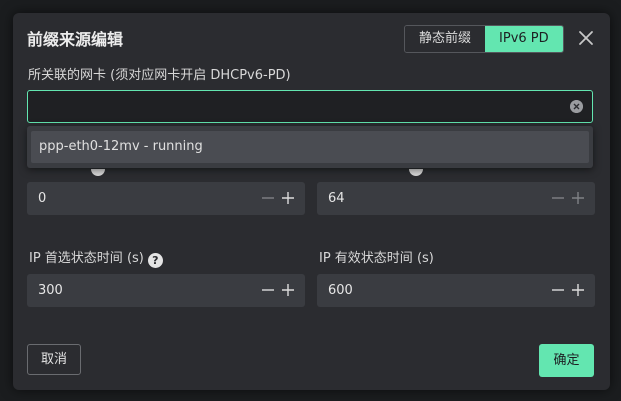  Describe the element at coordinates (456, 198) in the screenshot. I see `prefix-field-b: 64` at that location.